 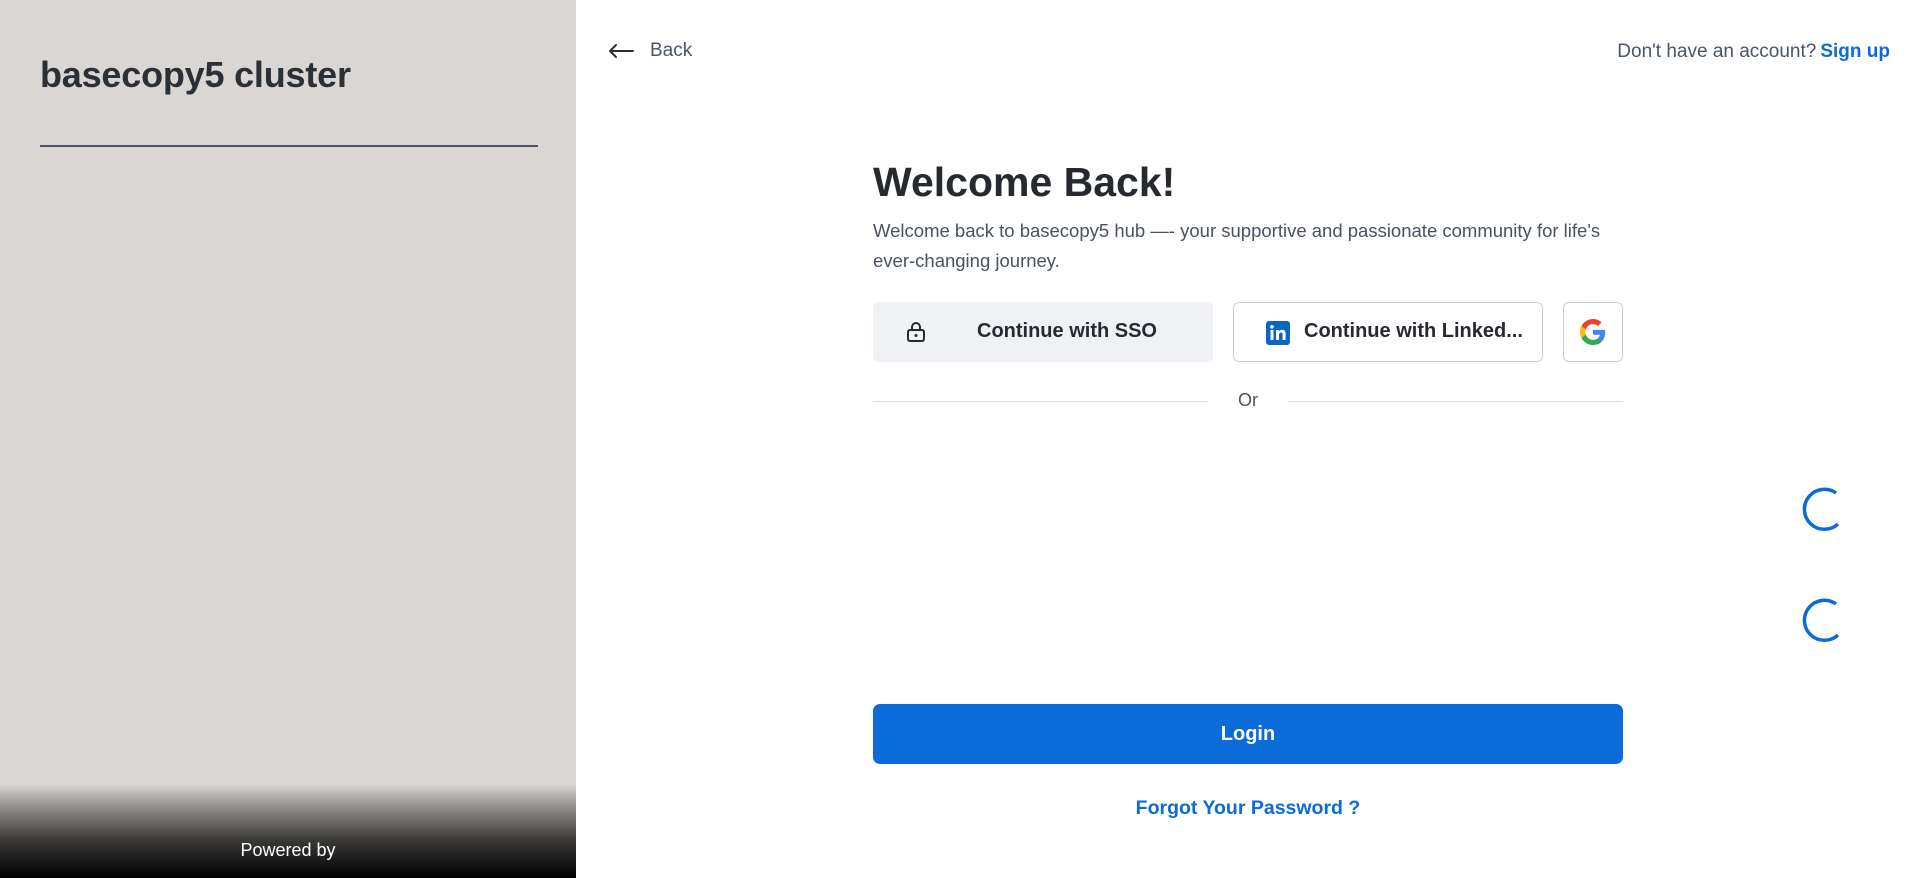 What do you see at coordinates (1024, 182) in the screenshot?
I see `page-title: Welcome Back!` at bounding box center [1024, 182].